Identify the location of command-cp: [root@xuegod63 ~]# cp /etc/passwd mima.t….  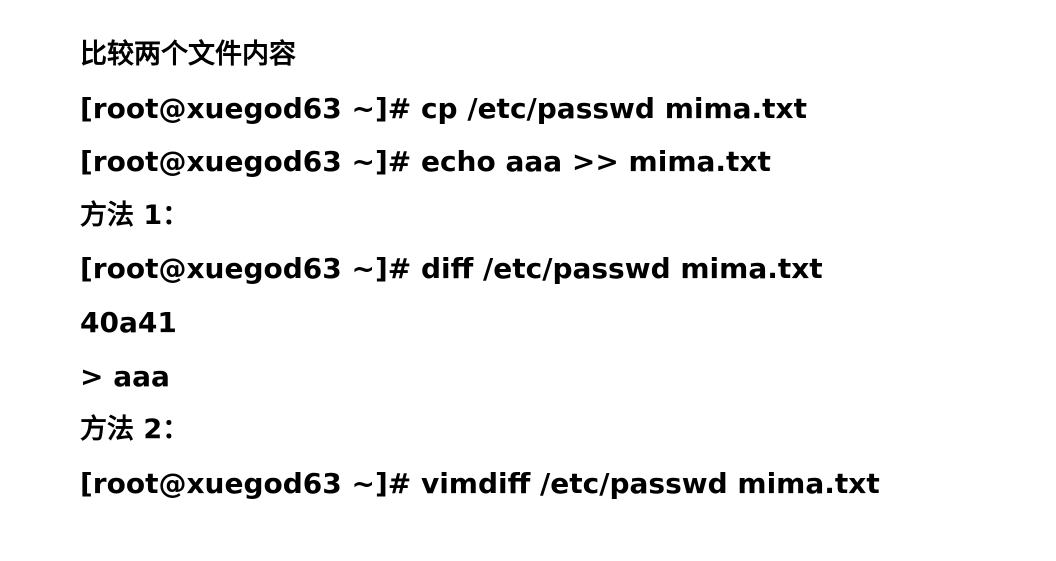
(444, 108).